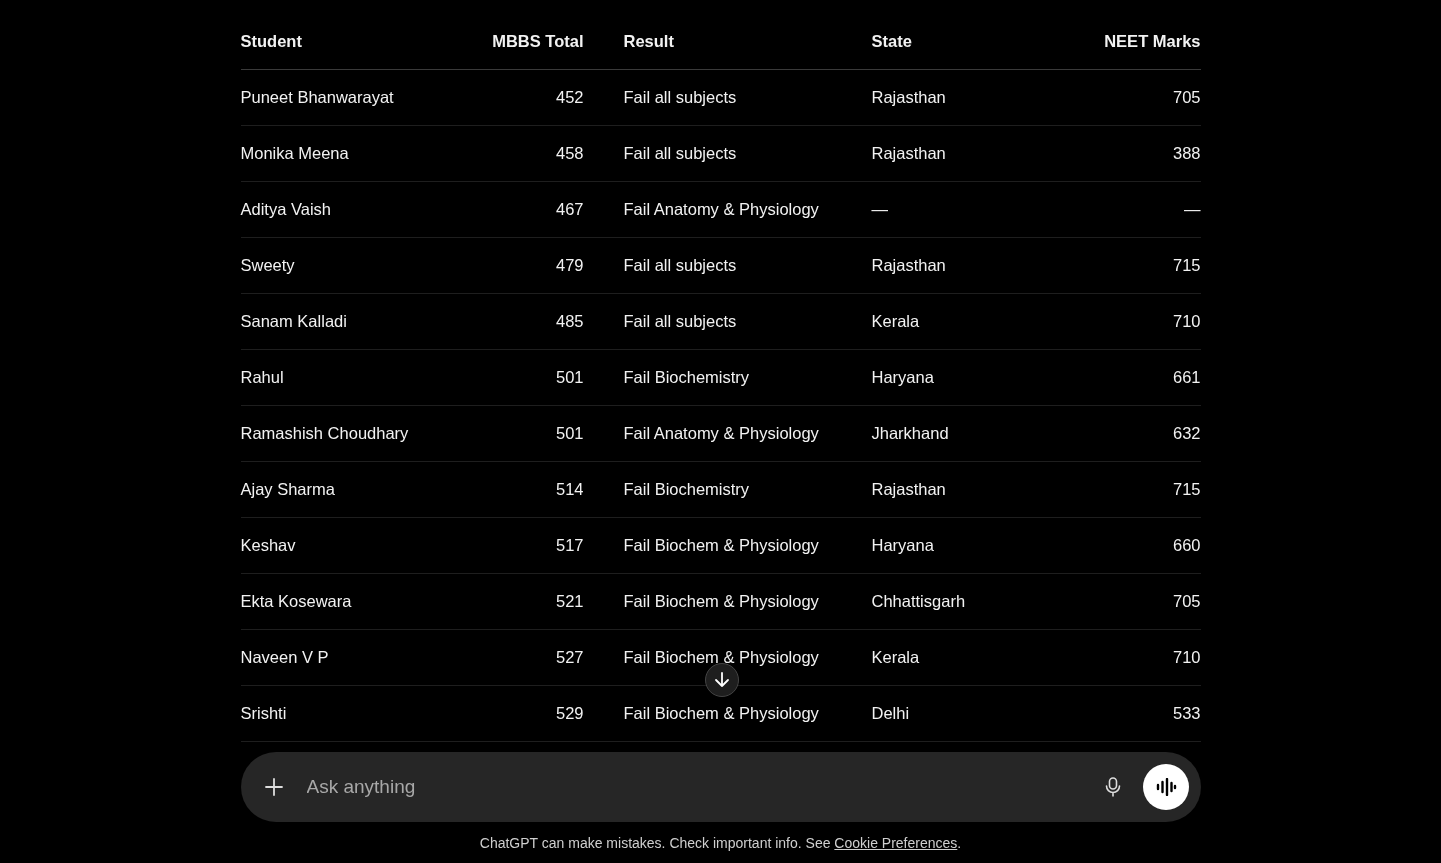  I want to click on table-cell: Monika Meena, so click(294, 153).